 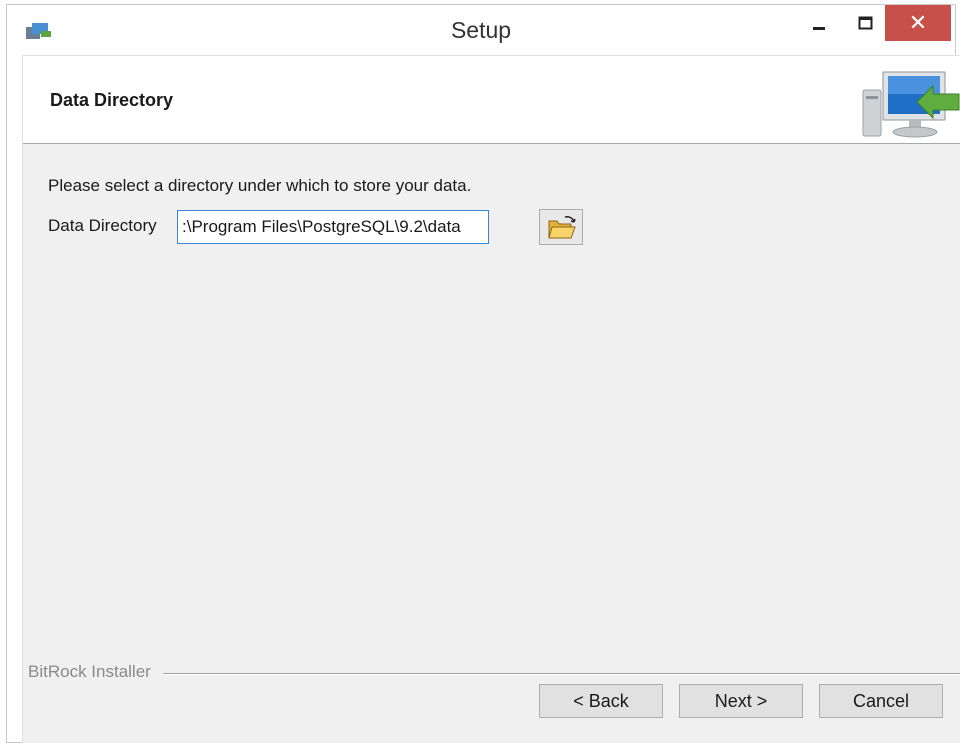 What do you see at coordinates (819, 28) in the screenshot?
I see `minimize-icon` at bounding box center [819, 28].